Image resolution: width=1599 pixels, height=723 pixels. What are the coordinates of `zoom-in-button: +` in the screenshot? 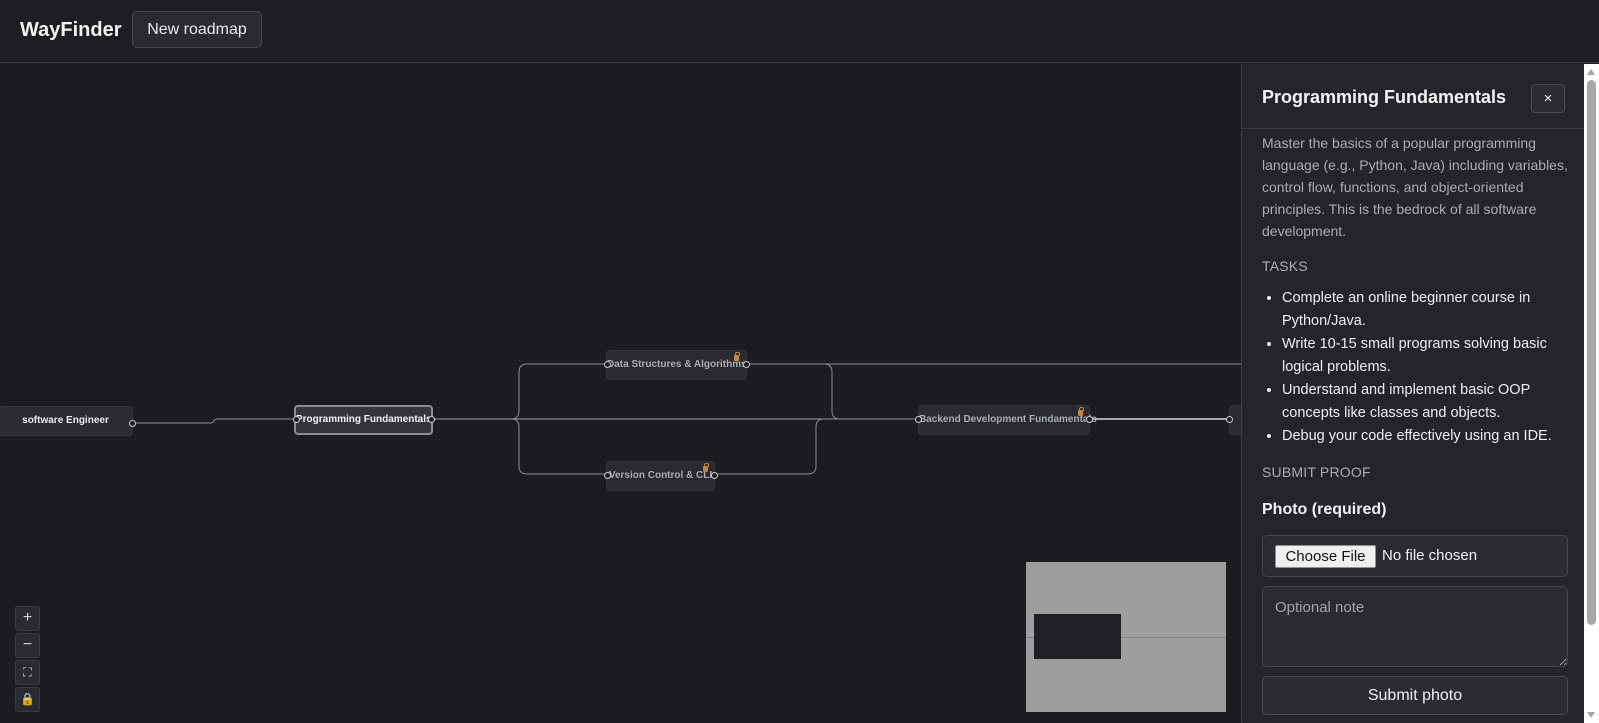 It's located at (27, 618).